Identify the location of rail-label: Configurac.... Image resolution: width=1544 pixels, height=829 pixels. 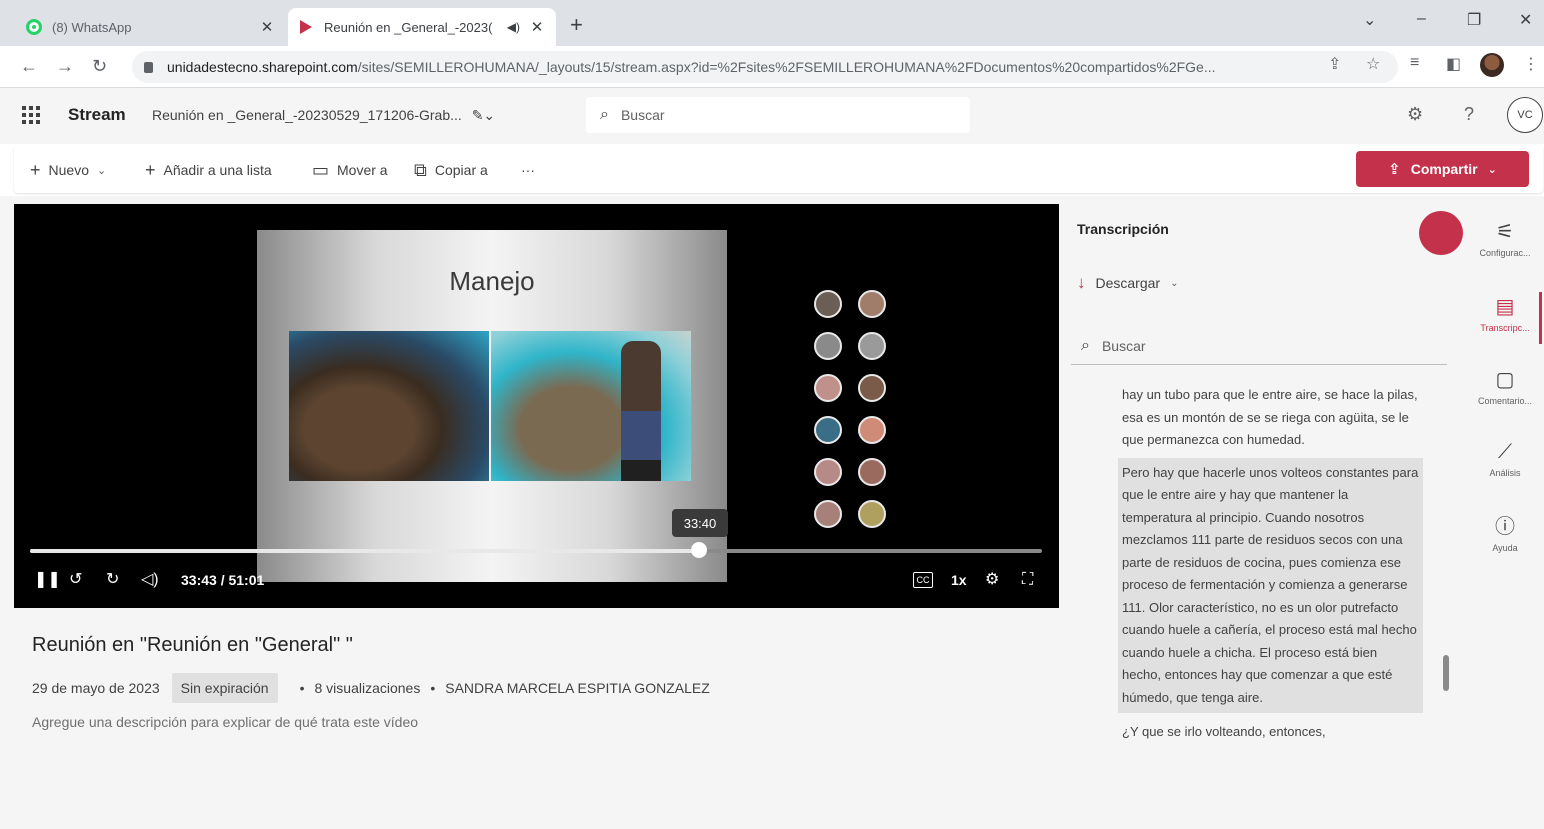
(1505, 253).